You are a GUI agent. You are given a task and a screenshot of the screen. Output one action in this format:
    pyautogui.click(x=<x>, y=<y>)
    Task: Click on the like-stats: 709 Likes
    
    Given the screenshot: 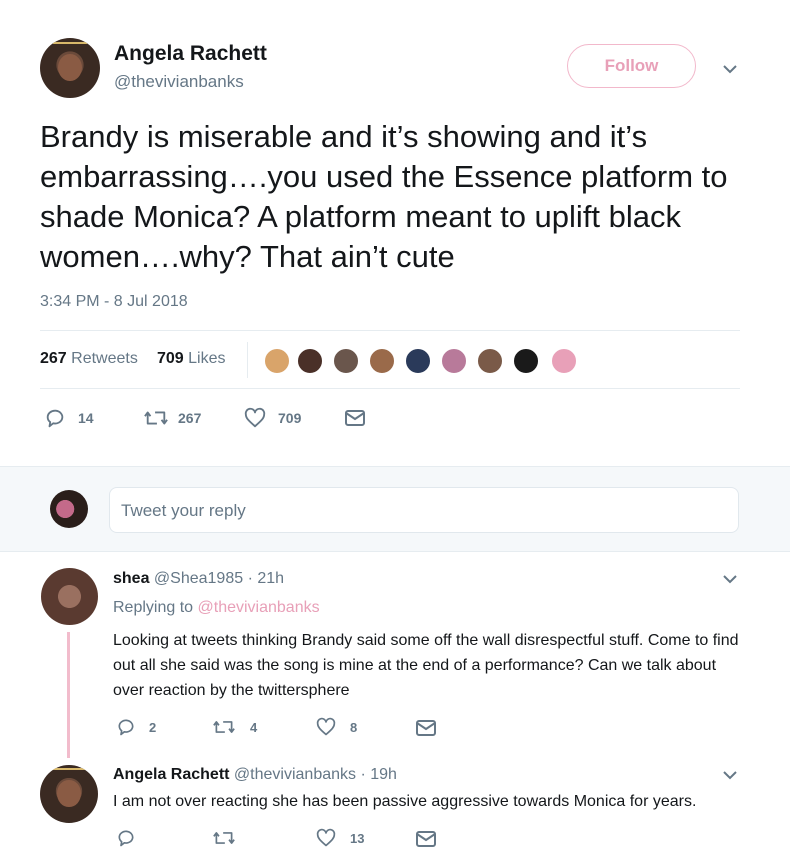 What is the action you would take?
    pyautogui.click(x=191, y=359)
    